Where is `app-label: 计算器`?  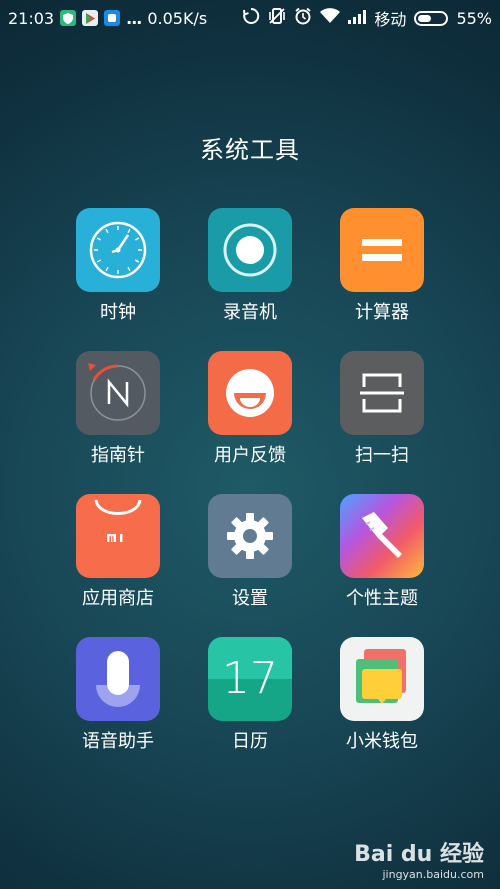 app-label: 计算器 is located at coordinates (382, 312).